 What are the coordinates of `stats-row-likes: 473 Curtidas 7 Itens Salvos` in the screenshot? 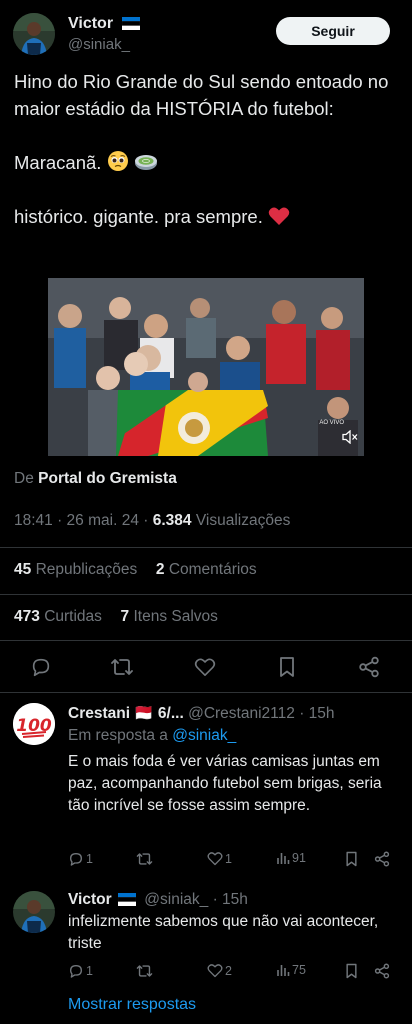 It's located at (116, 617).